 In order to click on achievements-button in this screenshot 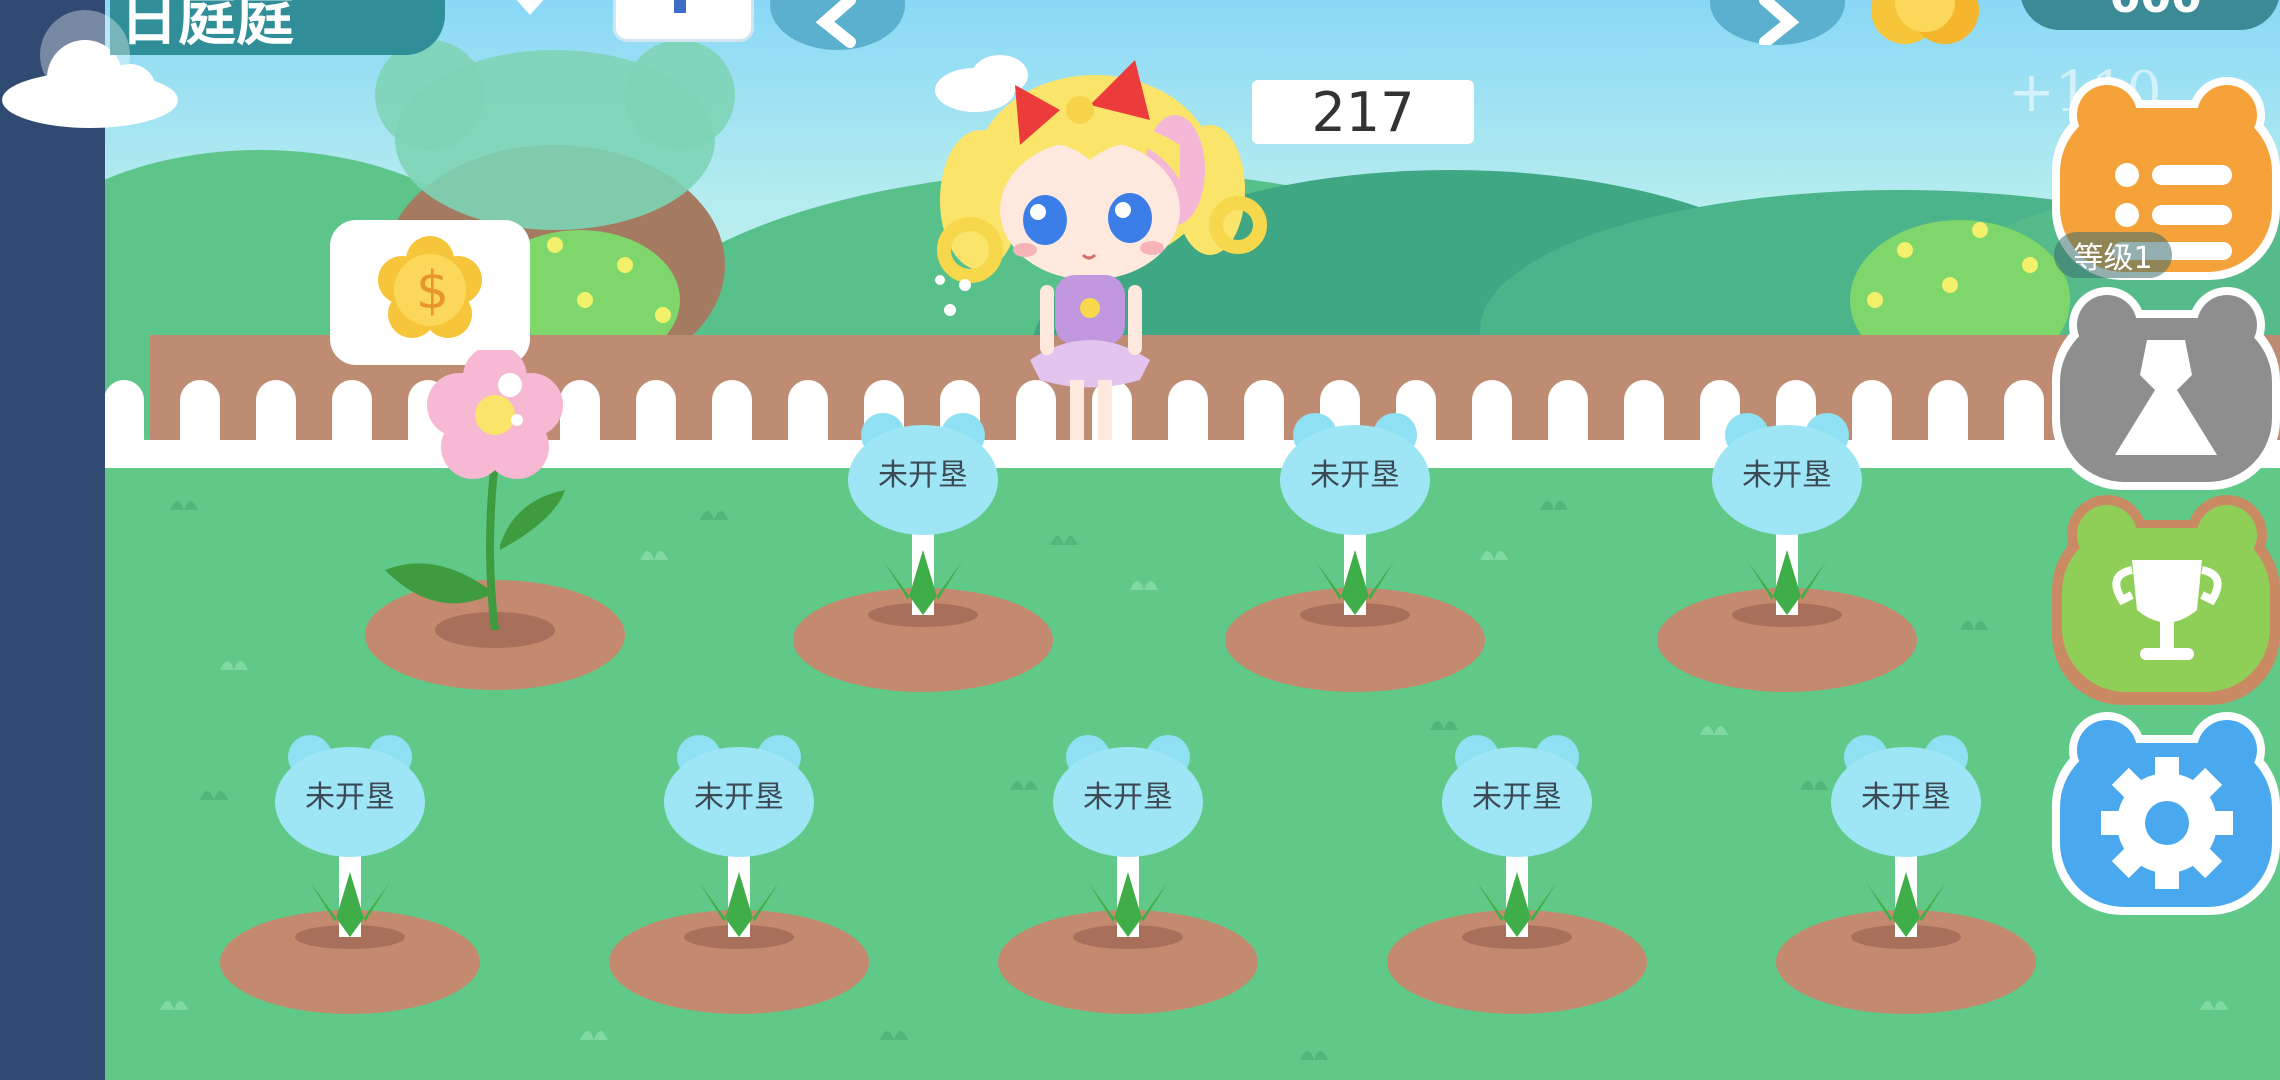, I will do `click(2166, 597)`.